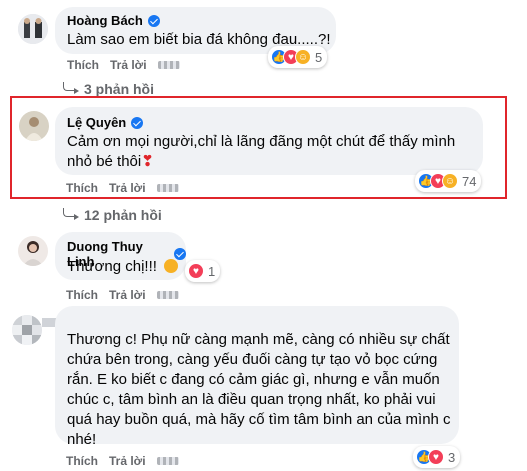  Describe the element at coordinates (261, 162) in the screenshot. I see `comment-text-line-2: nhỏ bé thôi❣` at that location.